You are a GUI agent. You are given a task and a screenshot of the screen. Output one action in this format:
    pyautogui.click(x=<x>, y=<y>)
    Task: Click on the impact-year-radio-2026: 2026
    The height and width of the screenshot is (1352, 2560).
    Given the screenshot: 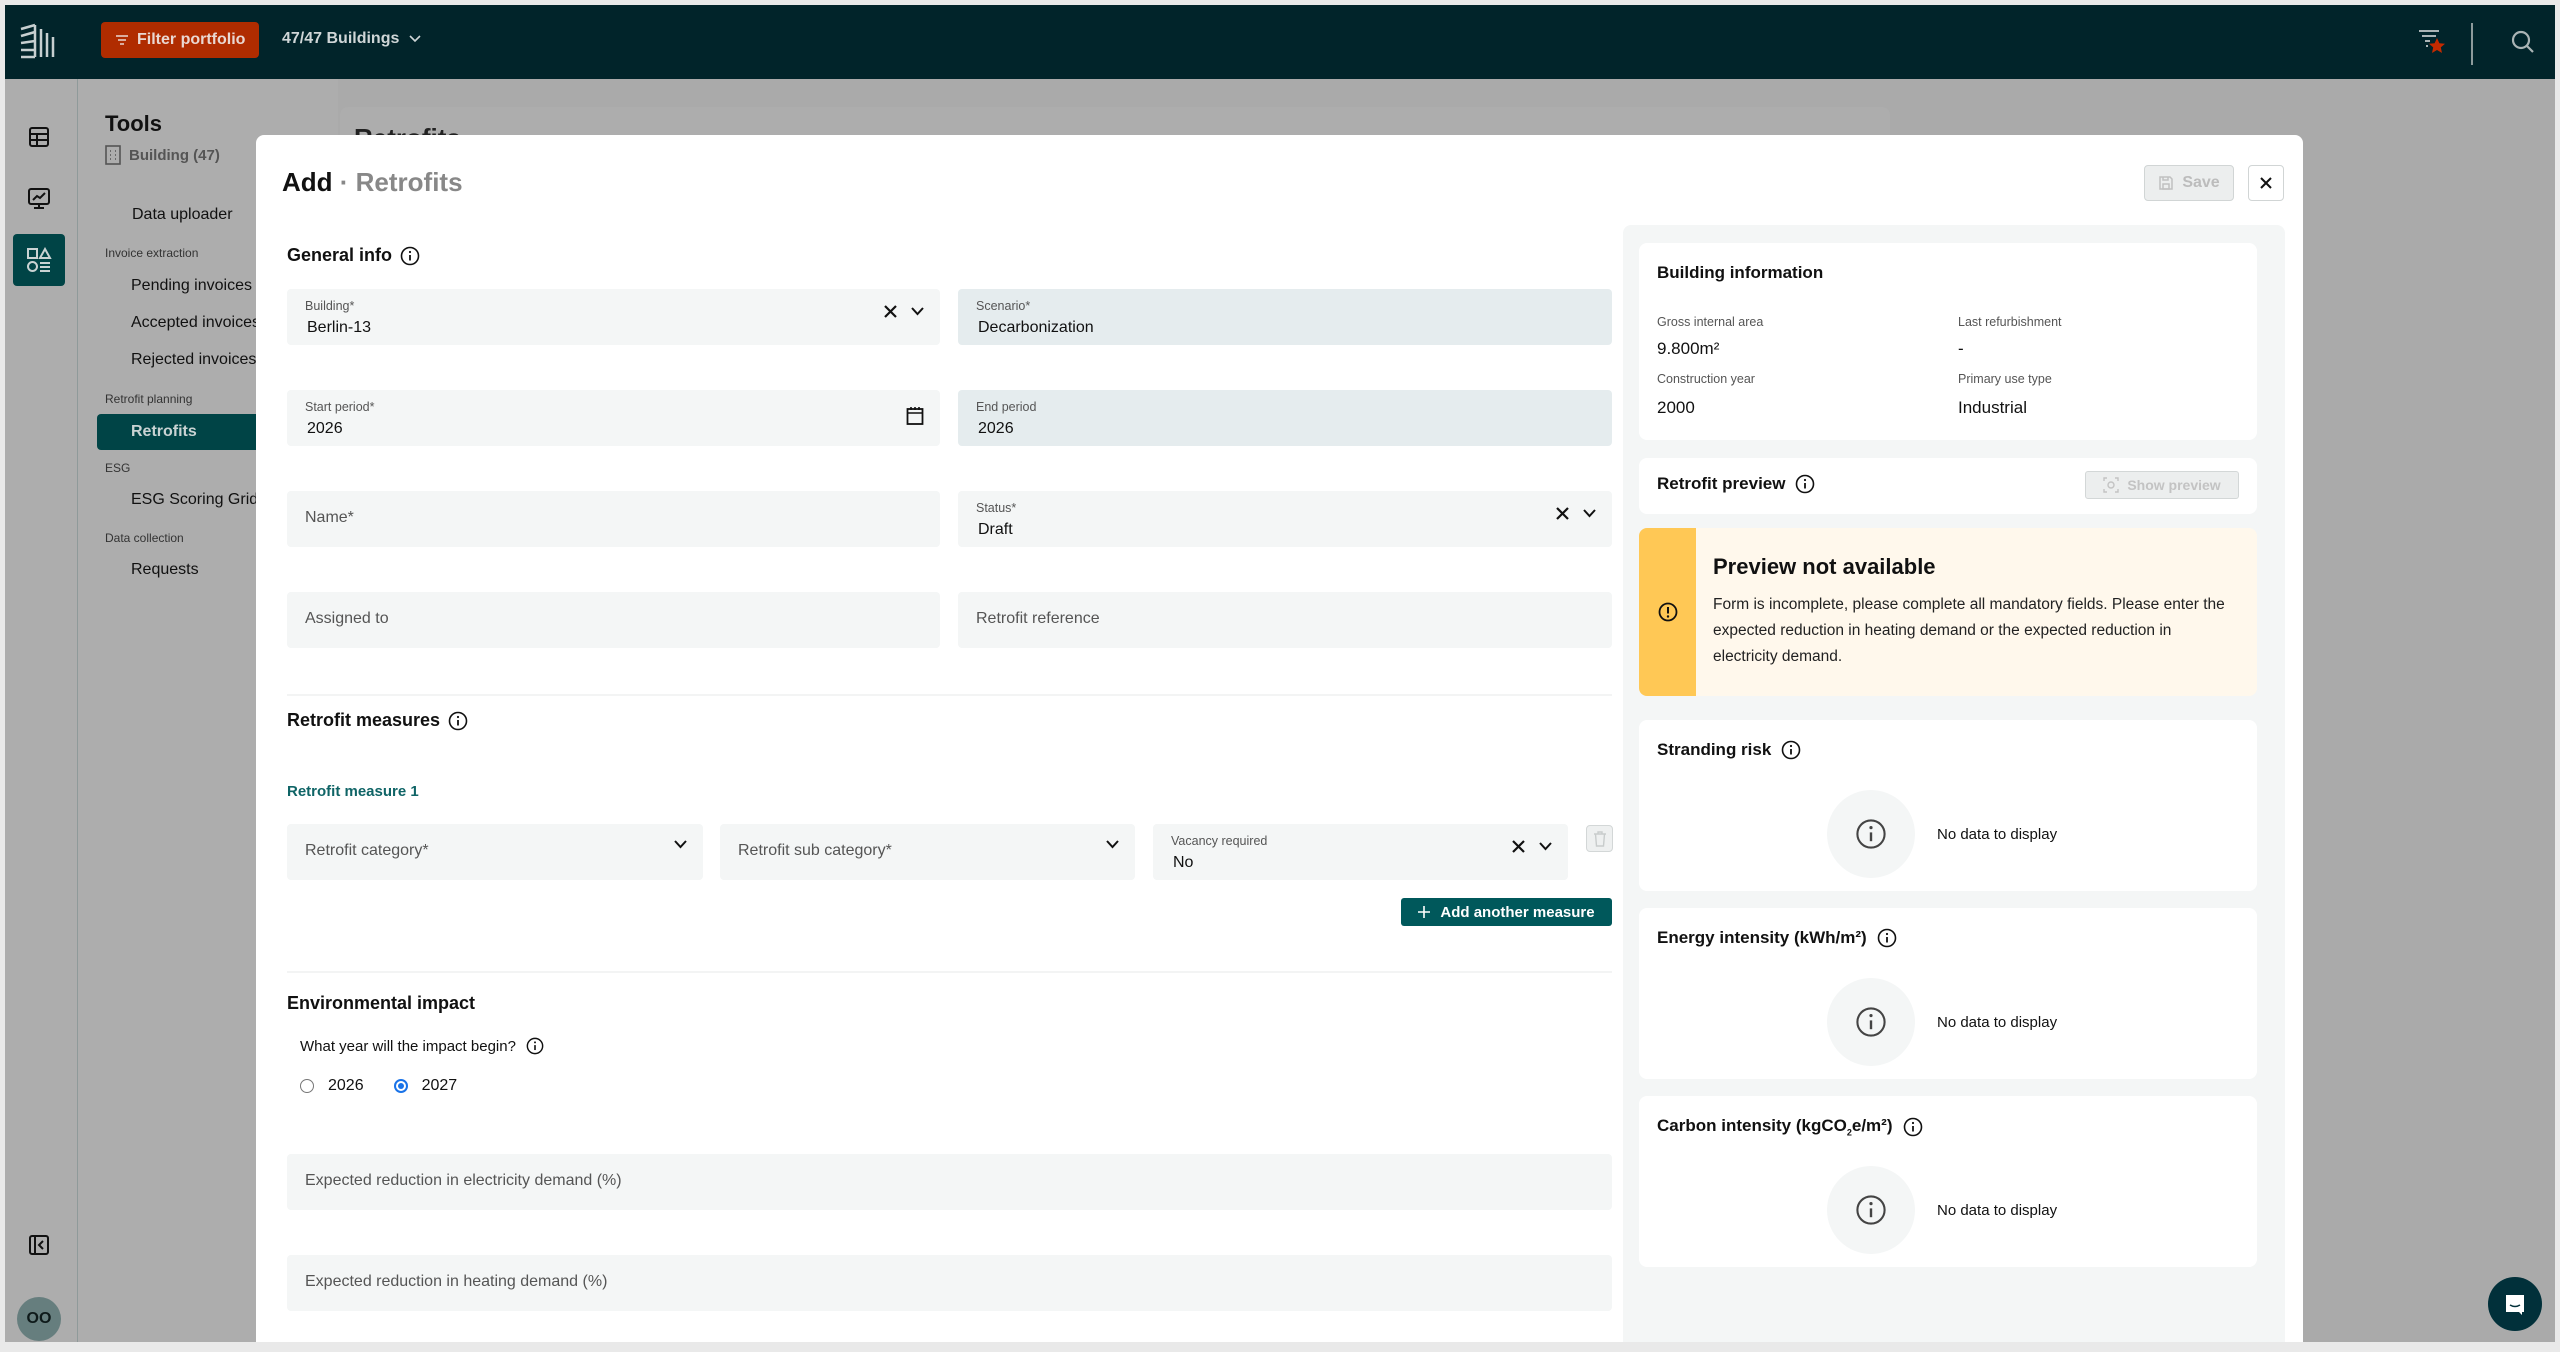 What is the action you would take?
    pyautogui.click(x=332, y=1086)
    